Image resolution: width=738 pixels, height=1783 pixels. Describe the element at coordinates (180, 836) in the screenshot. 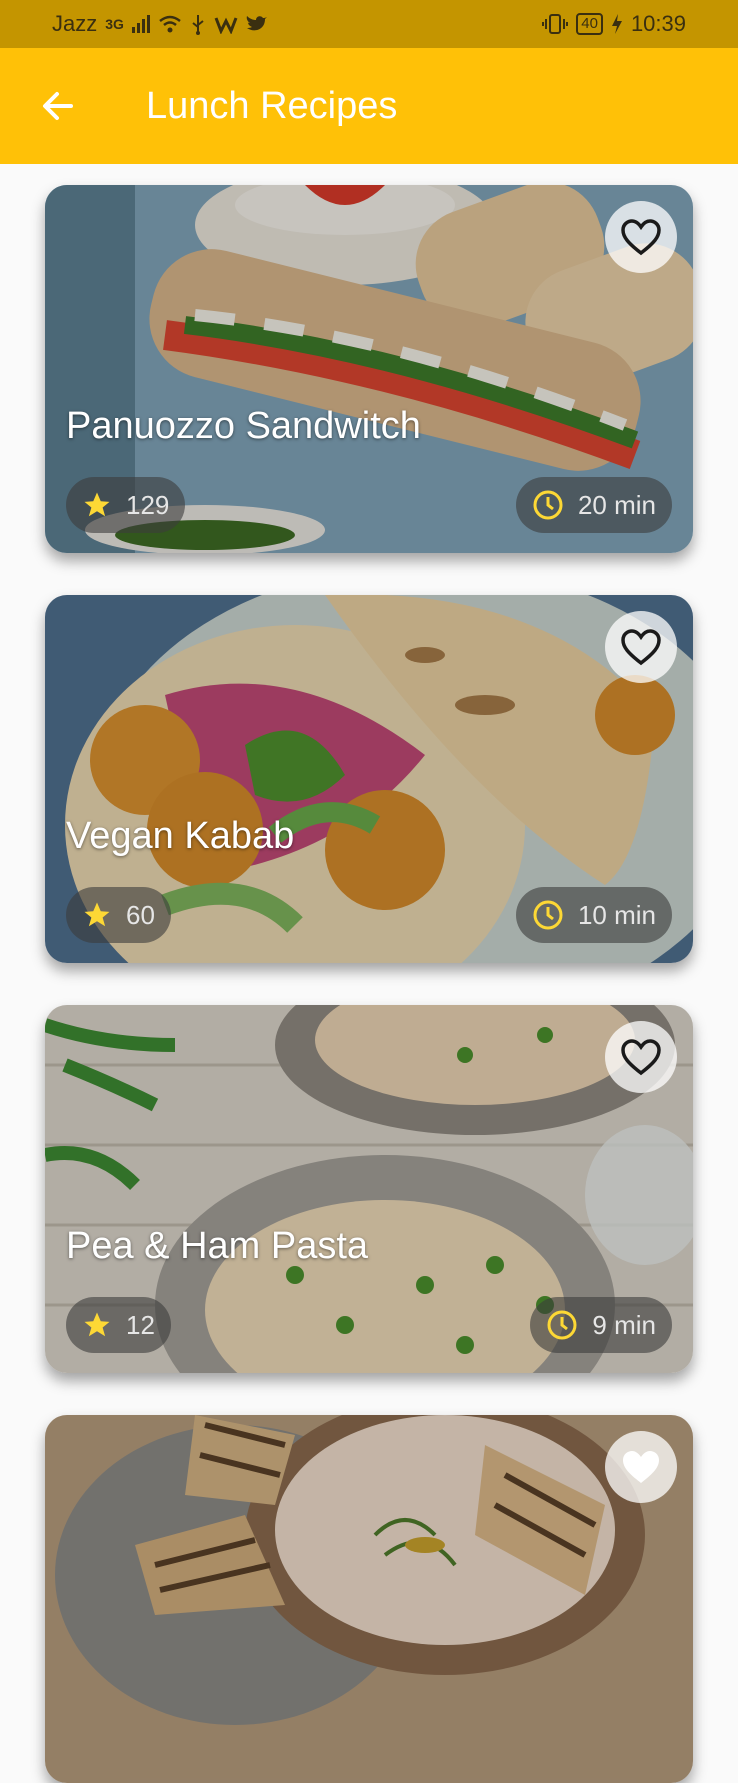

I see `recipe-title: Vegan Kabab` at that location.